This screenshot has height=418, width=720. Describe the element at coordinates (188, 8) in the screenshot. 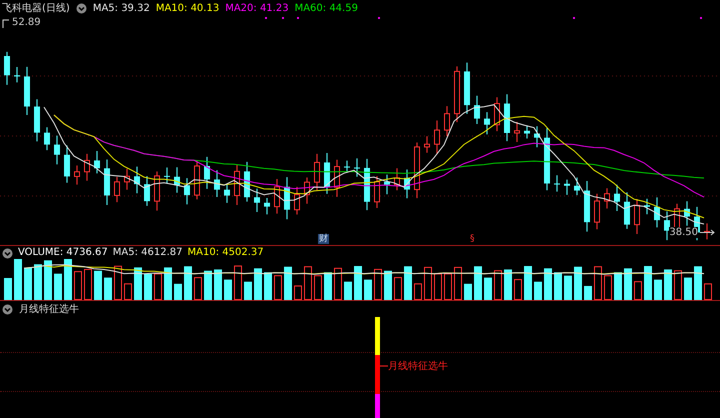

I see `ma-reading: MA10: 40.13` at that location.